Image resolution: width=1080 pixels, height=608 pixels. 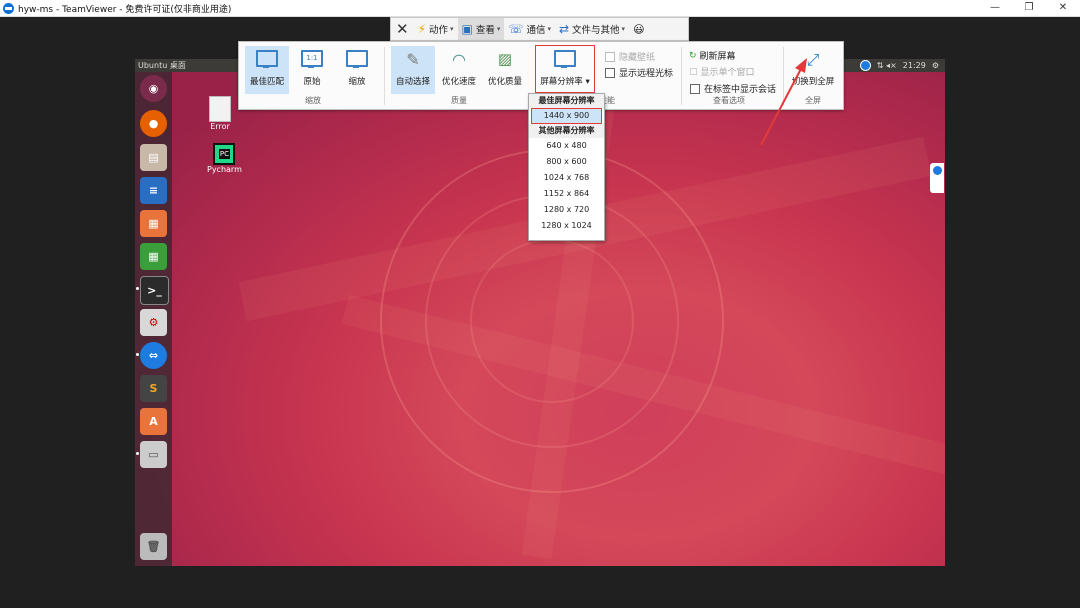 I want to click on teamviewer-launcher-icon: ⇔, so click(x=153, y=355).